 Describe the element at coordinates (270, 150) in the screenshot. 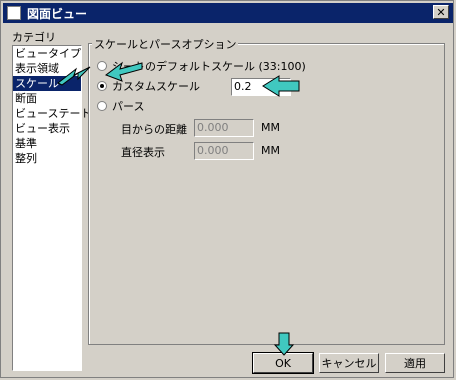

I see `diameter-unit: MM` at that location.